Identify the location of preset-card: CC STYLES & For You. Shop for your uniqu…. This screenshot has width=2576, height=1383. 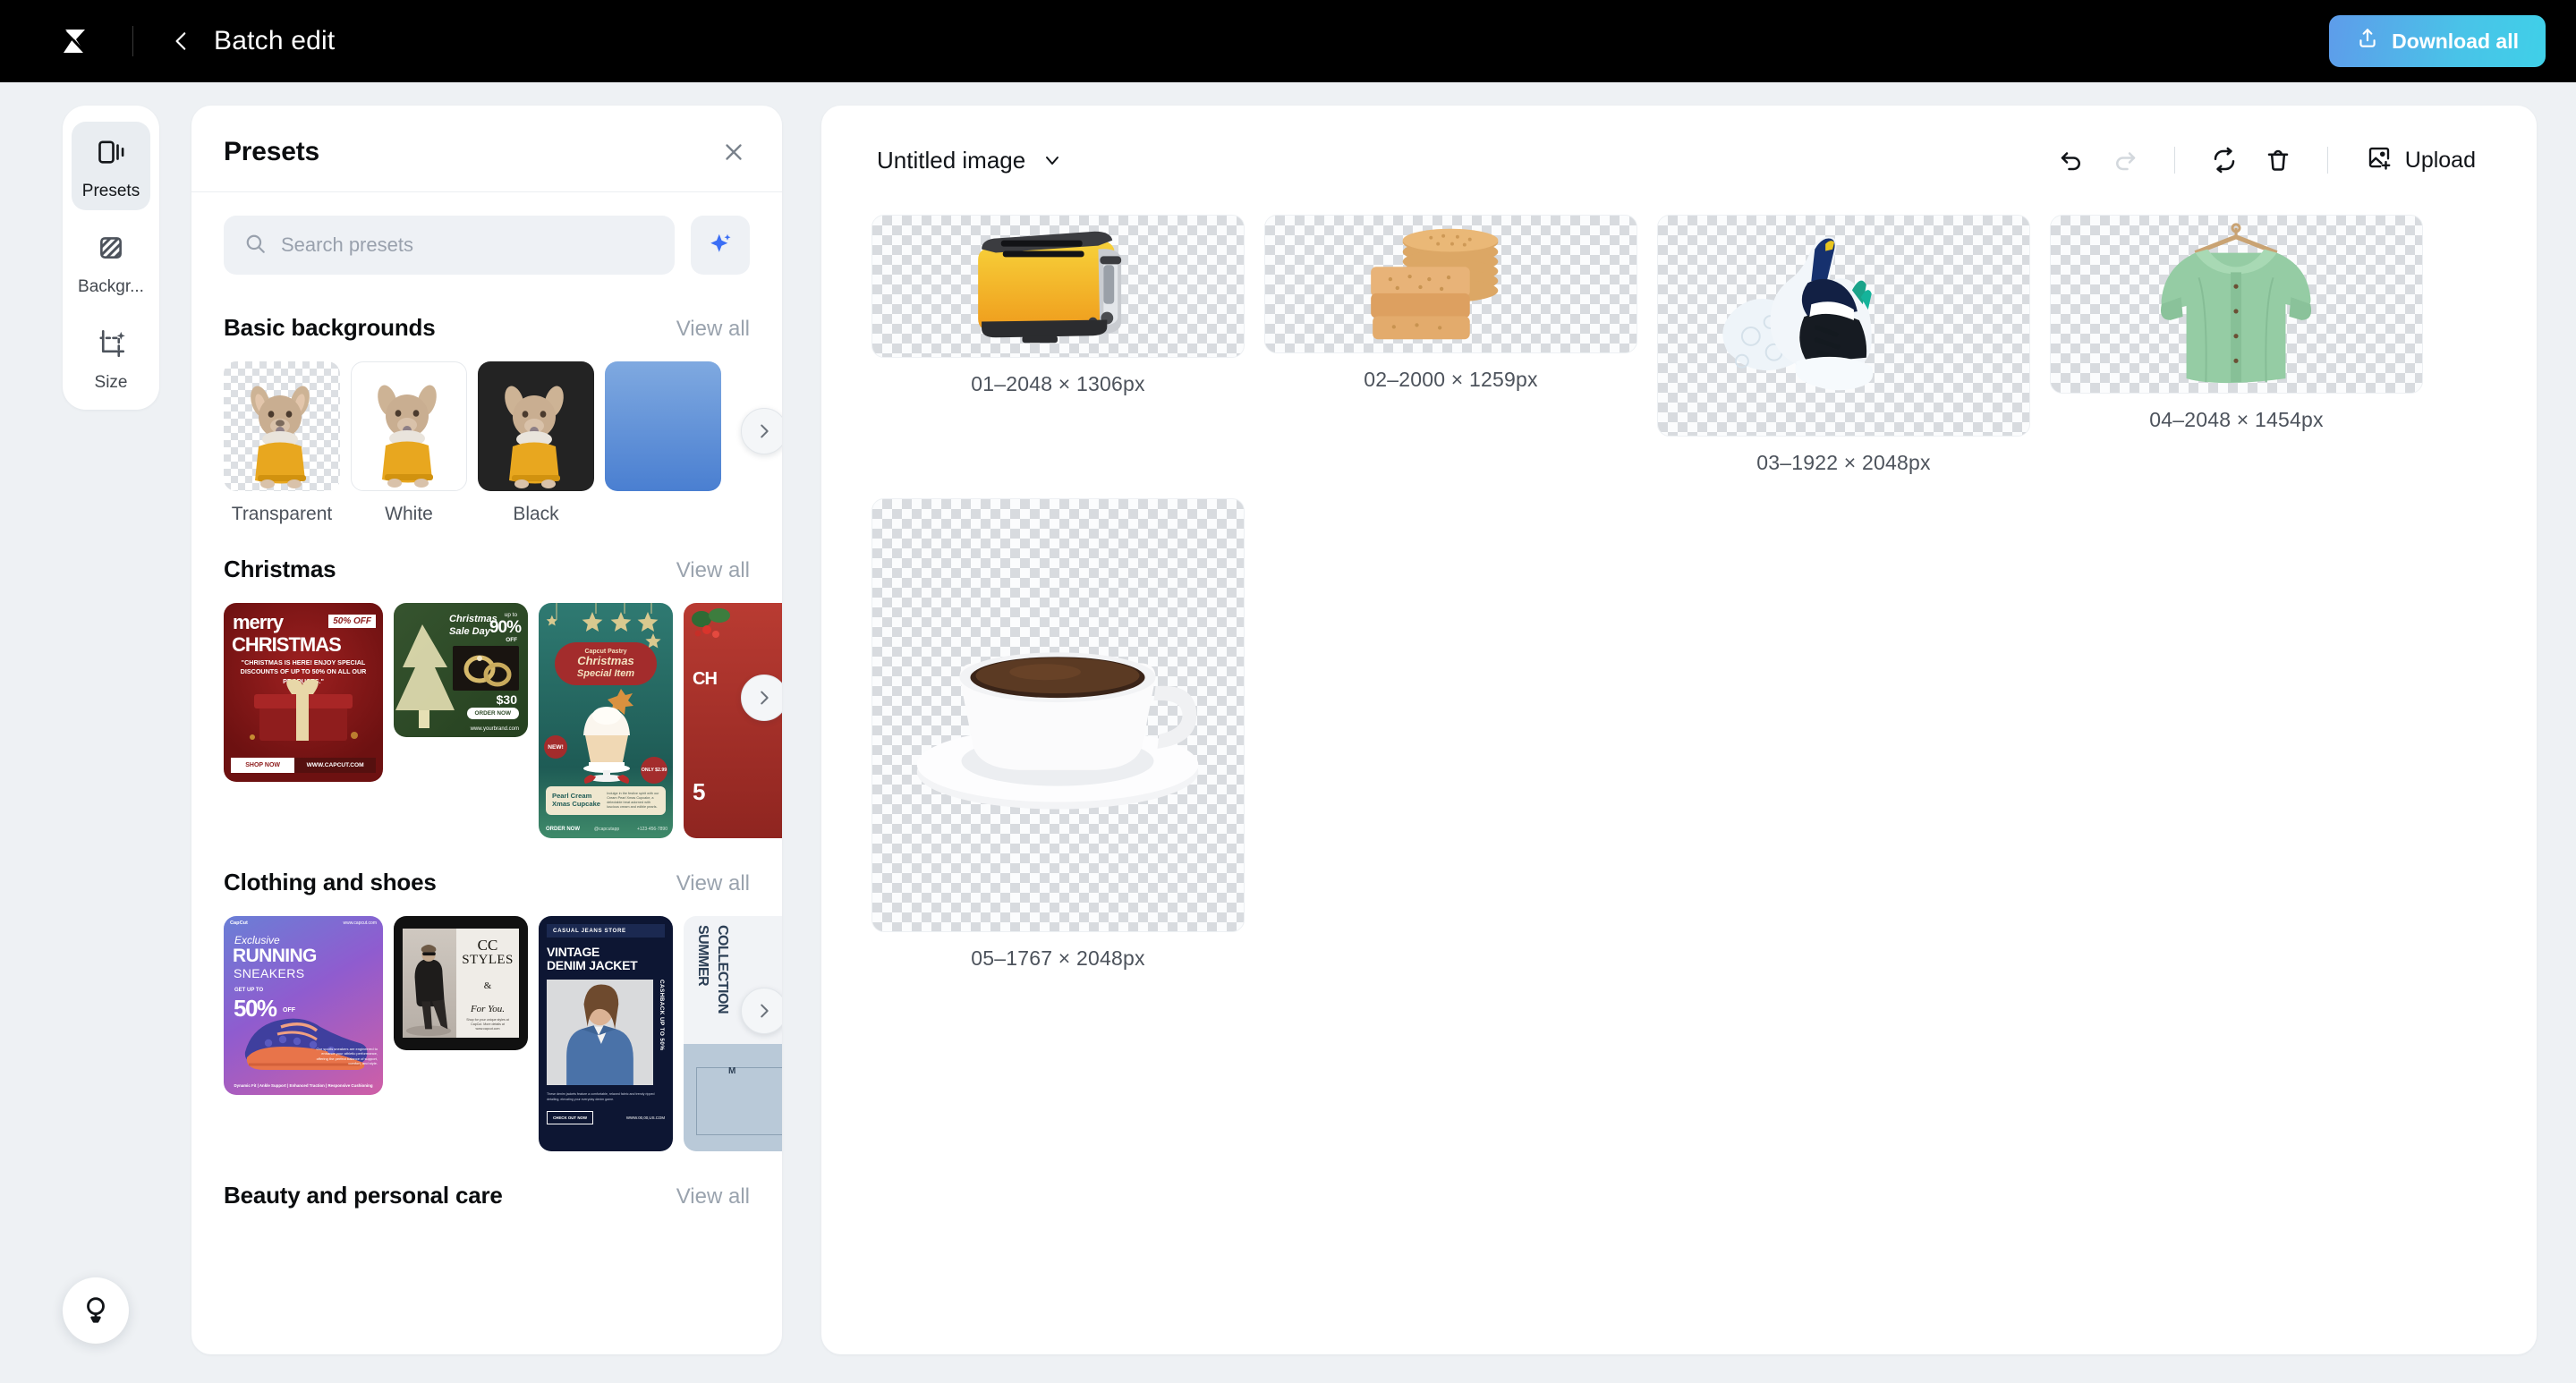
(461, 983).